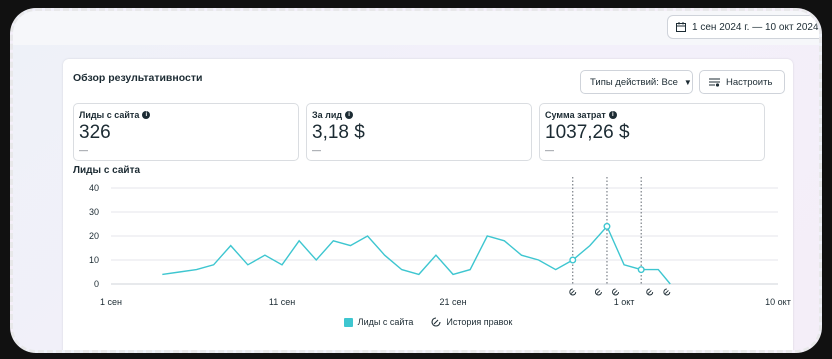  Describe the element at coordinates (681, 27) in the screenshot. I see `calendar-icon` at that location.